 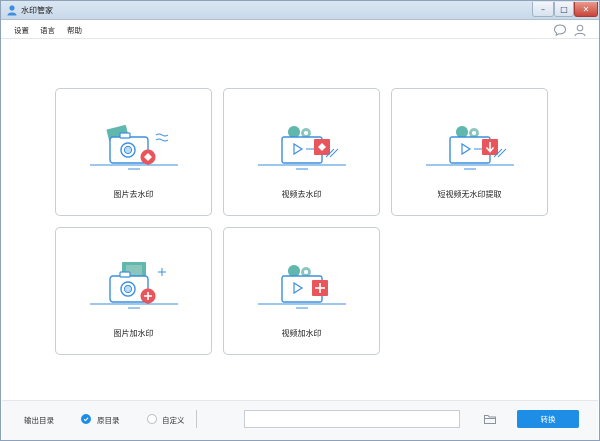 What do you see at coordinates (302, 287) in the screenshot?
I see `video-add-watermark-icon` at bounding box center [302, 287].